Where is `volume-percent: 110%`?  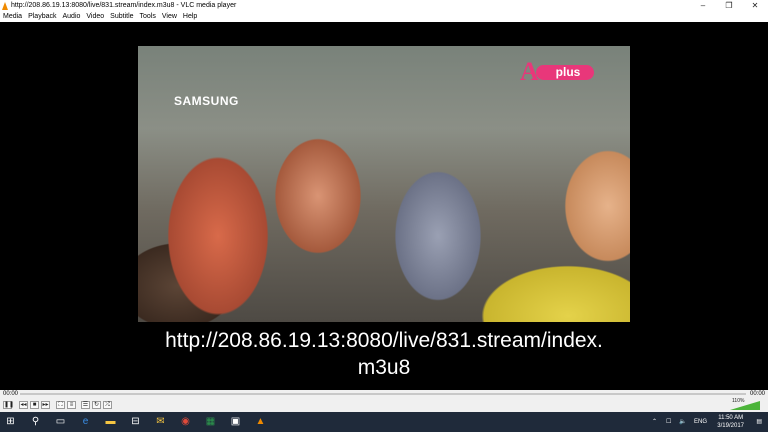
volume-percent: 110% is located at coordinates (738, 401).